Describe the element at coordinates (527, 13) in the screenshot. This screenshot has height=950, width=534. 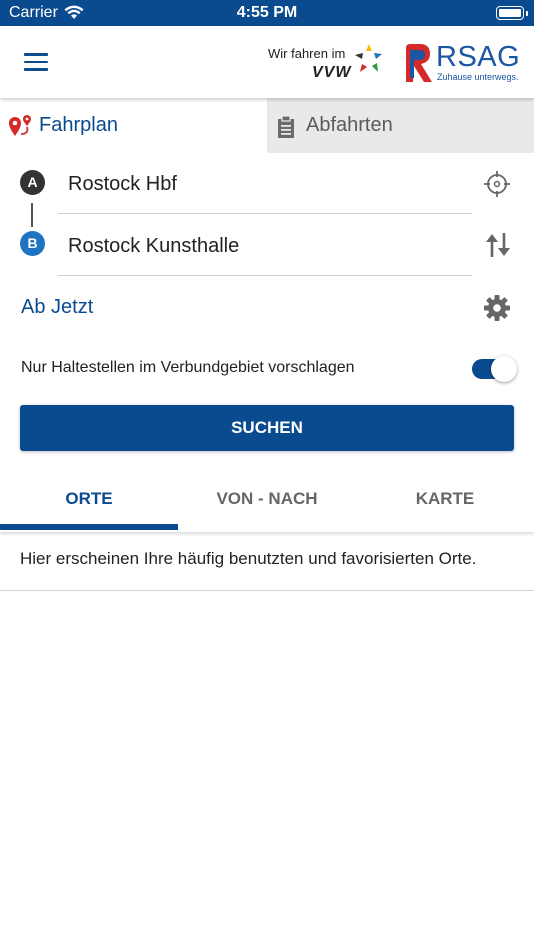
I see `battery-tip` at that location.